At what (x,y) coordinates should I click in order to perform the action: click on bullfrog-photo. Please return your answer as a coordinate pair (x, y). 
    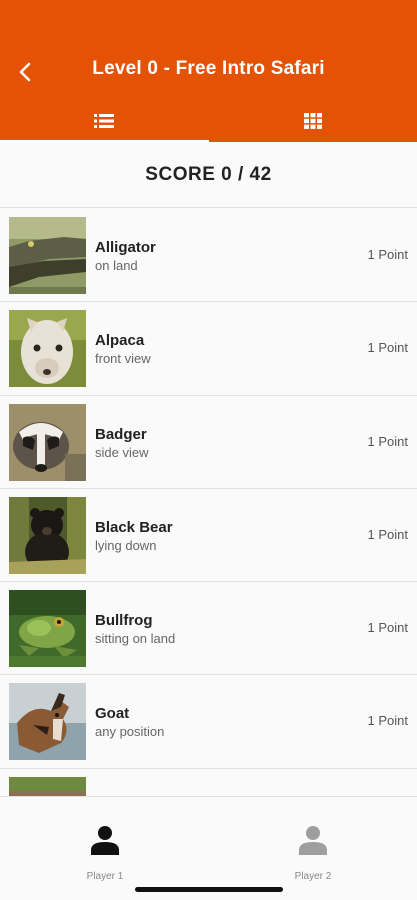
    Looking at the image, I should click on (47, 629).